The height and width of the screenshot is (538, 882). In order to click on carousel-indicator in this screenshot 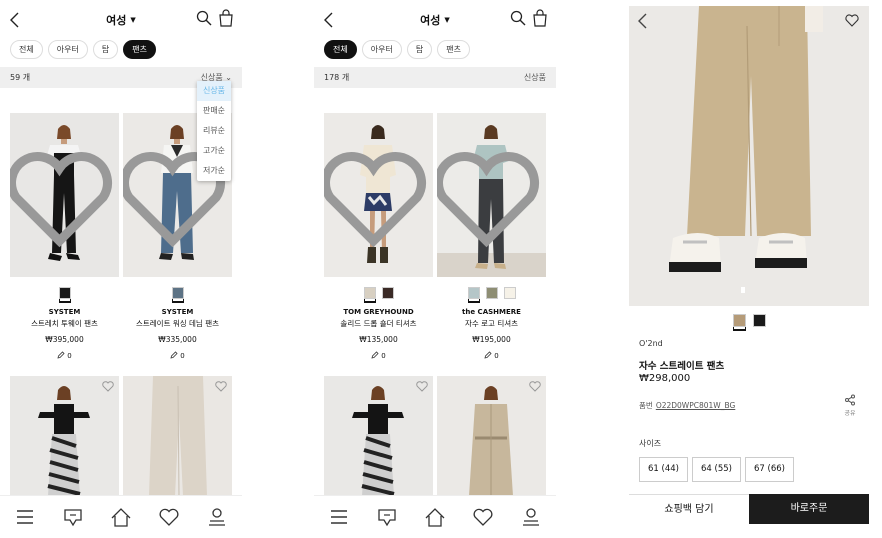, I will do `click(743, 290)`.